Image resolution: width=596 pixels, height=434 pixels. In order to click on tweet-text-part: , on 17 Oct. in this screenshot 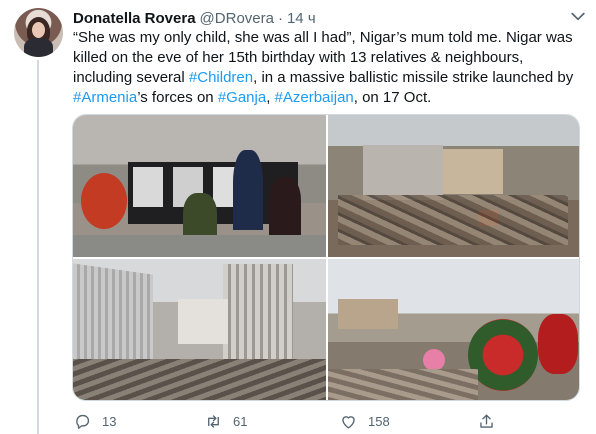, I will do `click(392, 97)`.